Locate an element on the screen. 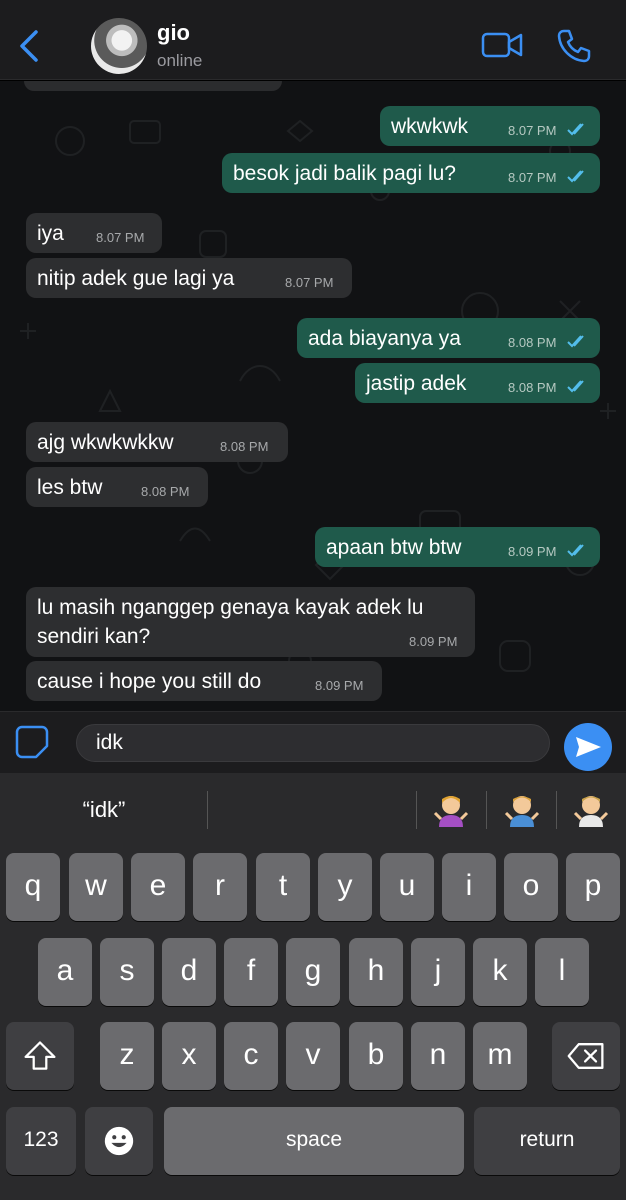 The image size is (626, 1200). message-bubble: cause i hope you still do 8.09 PM is located at coordinates (204, 681).